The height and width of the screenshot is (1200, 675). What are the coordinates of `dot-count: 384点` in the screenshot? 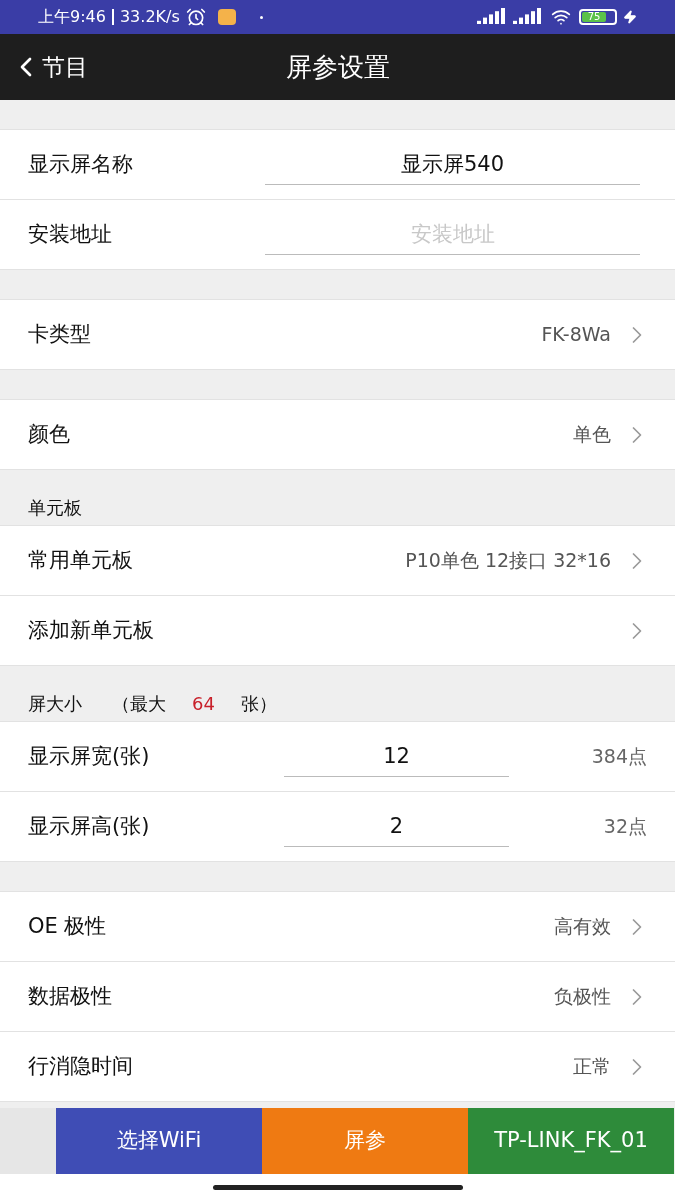 It's located at (619, 757).